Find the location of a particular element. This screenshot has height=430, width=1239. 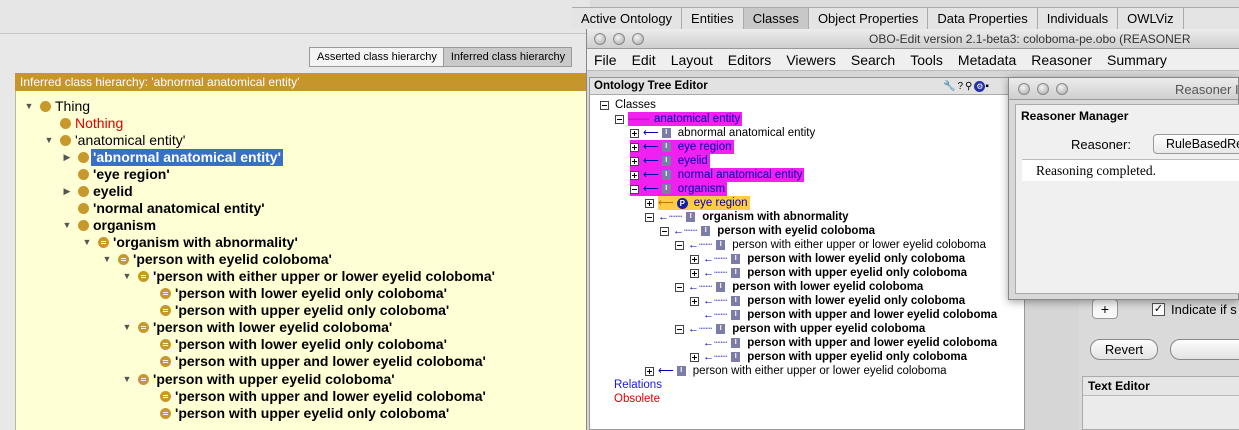

tree-row: ▼ 'anatomical entity' is located at coordinates (115, 140).